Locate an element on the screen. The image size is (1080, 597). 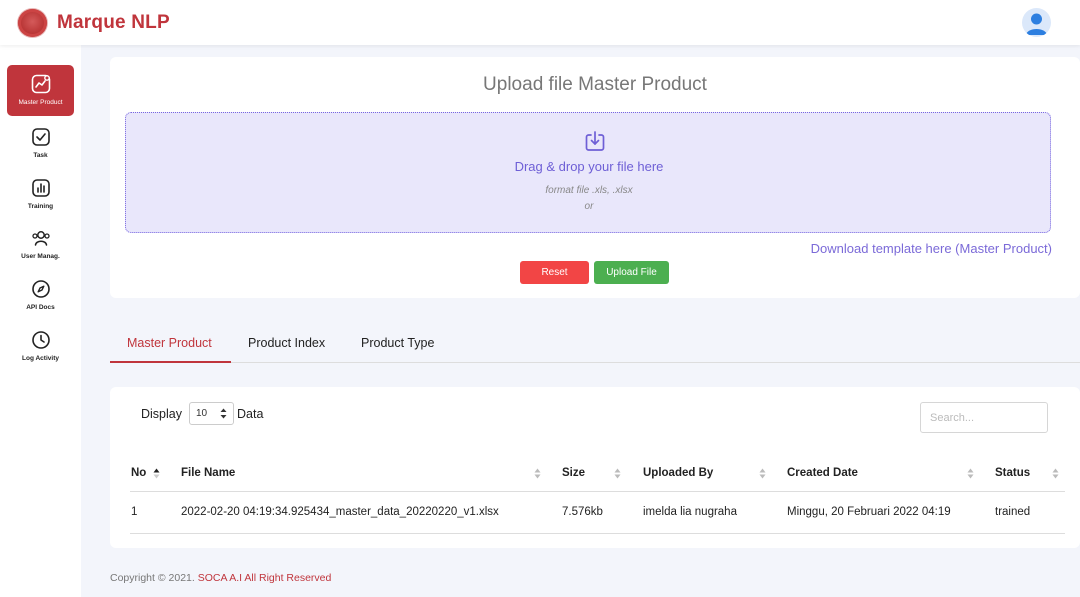
column-header-uploaded-by: Uploaded By is located at coordinates (678, 473).